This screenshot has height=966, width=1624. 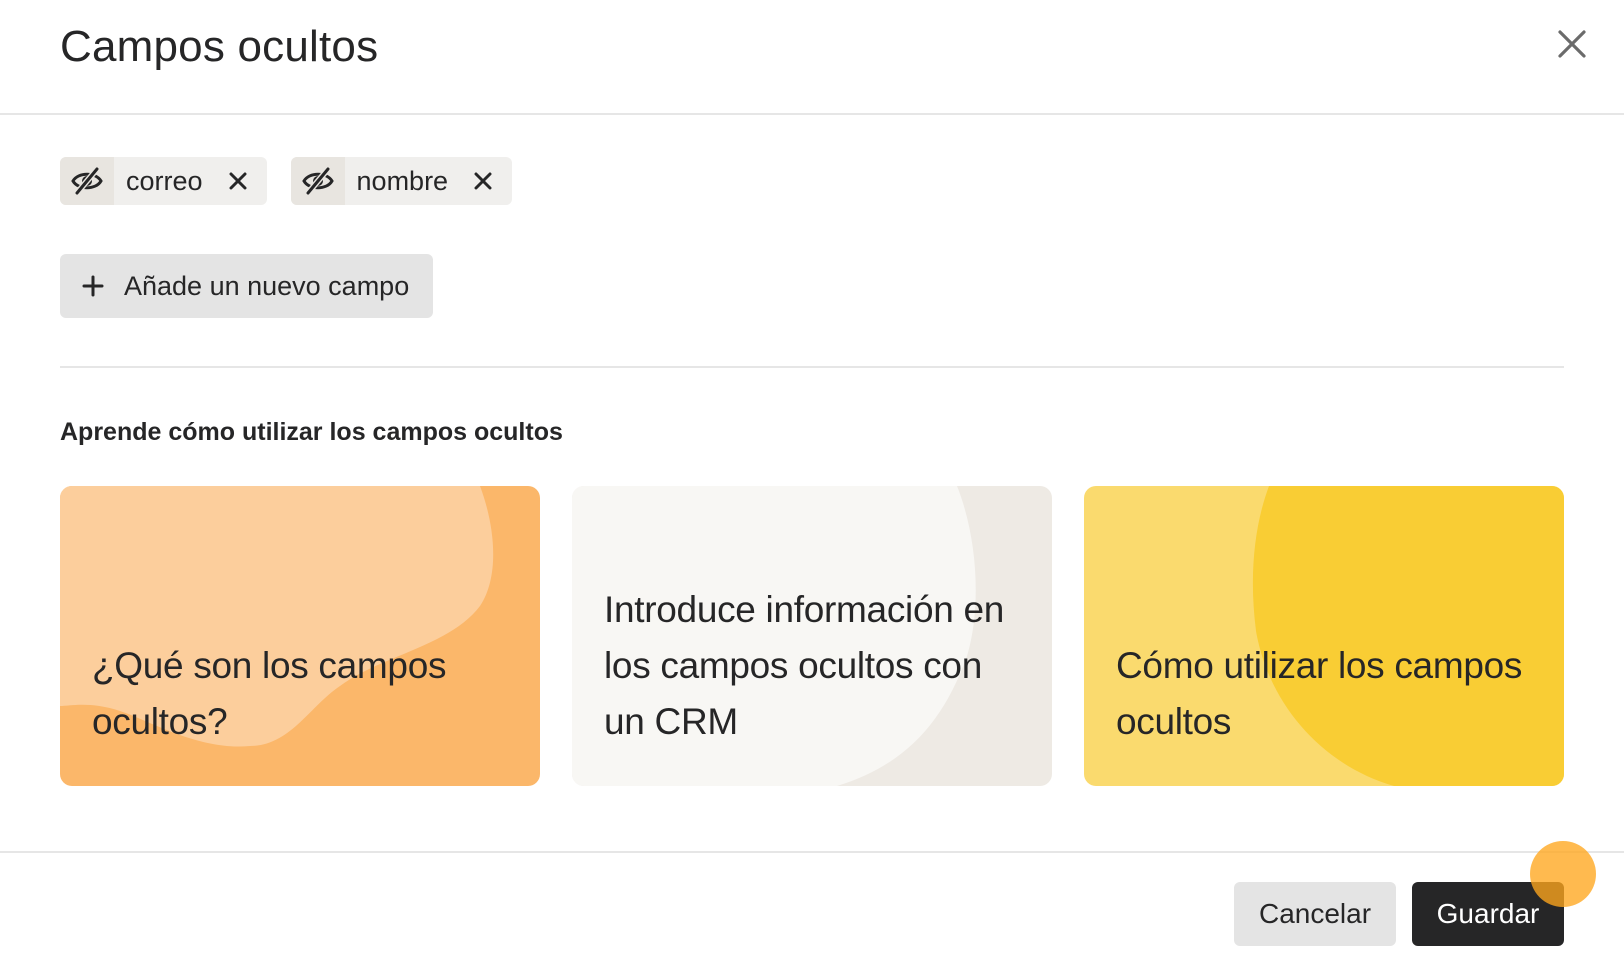 I want to click on plus-icon, so click(x=93, y=286).